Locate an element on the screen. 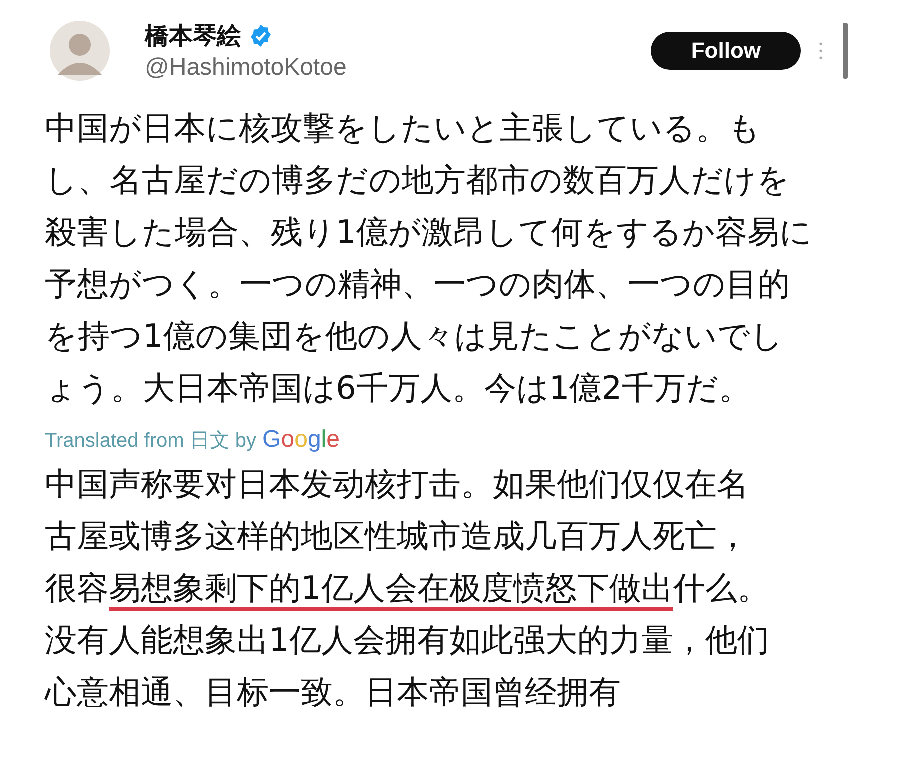 This screenshot has width=922, height=758. author-name: 橋本琴絵 is located at coordinates (193, 36).